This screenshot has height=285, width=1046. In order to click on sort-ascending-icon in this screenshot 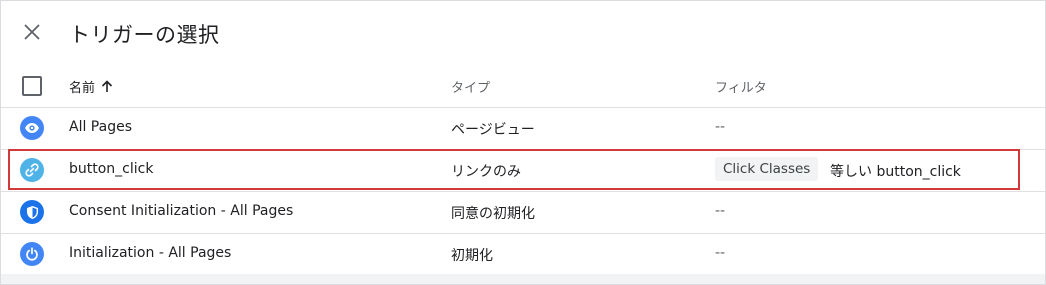, I will do `click(107, 86)`.